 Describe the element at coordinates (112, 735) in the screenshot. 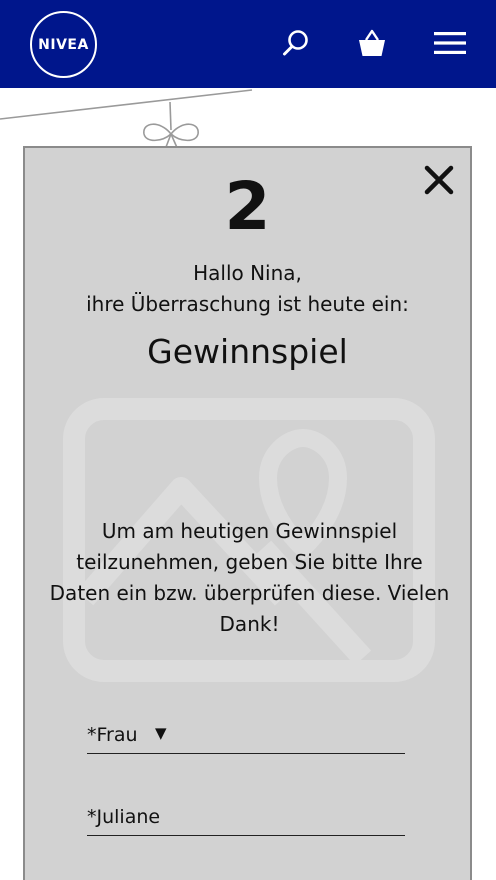

I see `salutation-value: *Frau` at that location.